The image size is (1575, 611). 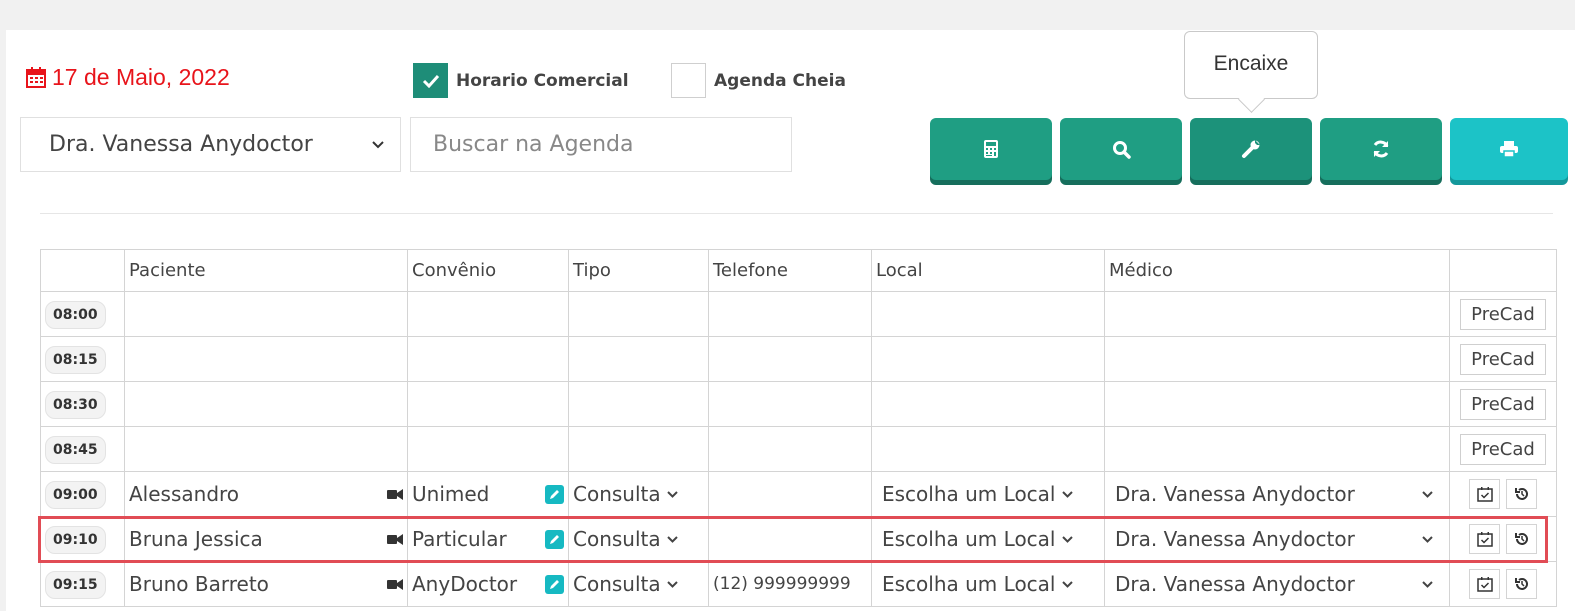 I want to click on table-row: 08:45 PreCad, so click(x=798, y=449).